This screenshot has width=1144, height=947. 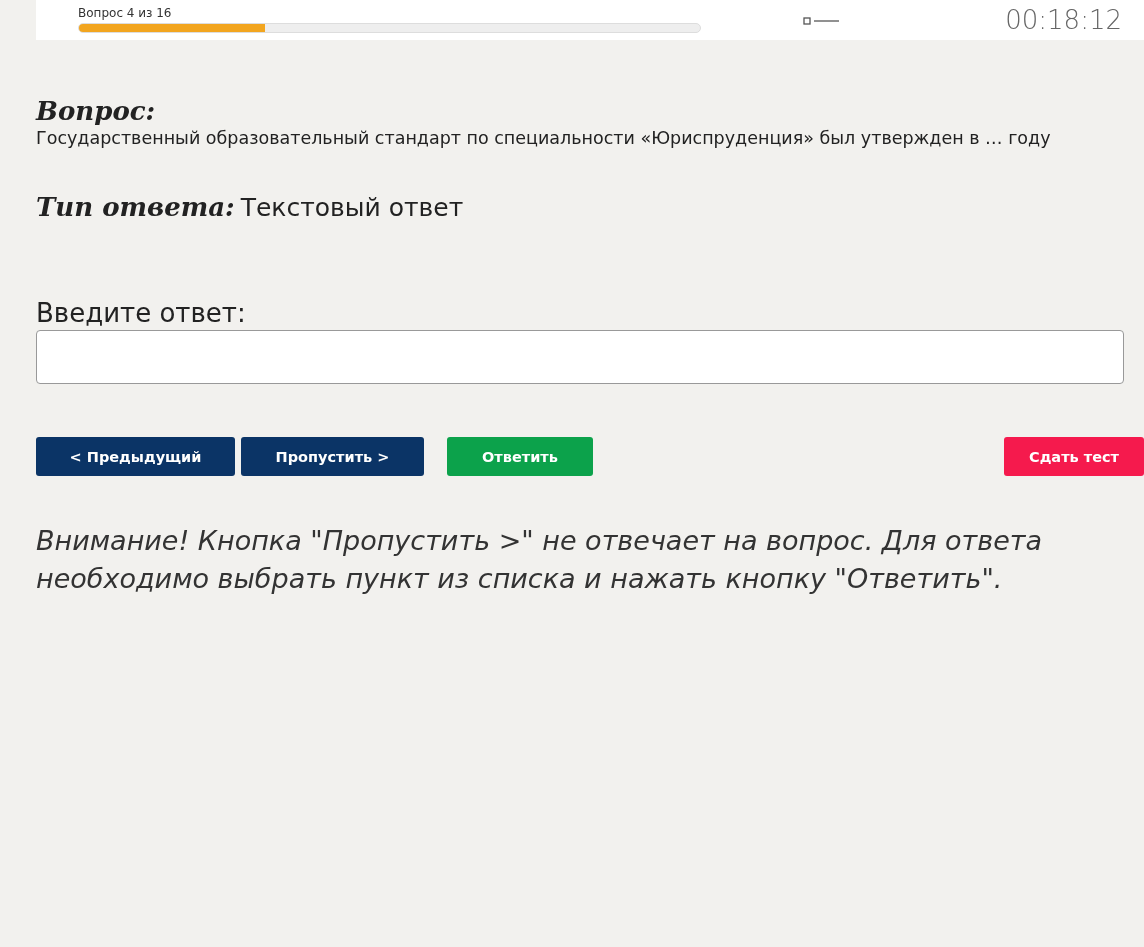 What do you see at coordinates (125, 13) in the screenshot?
I see `progress-text: Вопрос 4 из 16` at bounding box center [125, 13].